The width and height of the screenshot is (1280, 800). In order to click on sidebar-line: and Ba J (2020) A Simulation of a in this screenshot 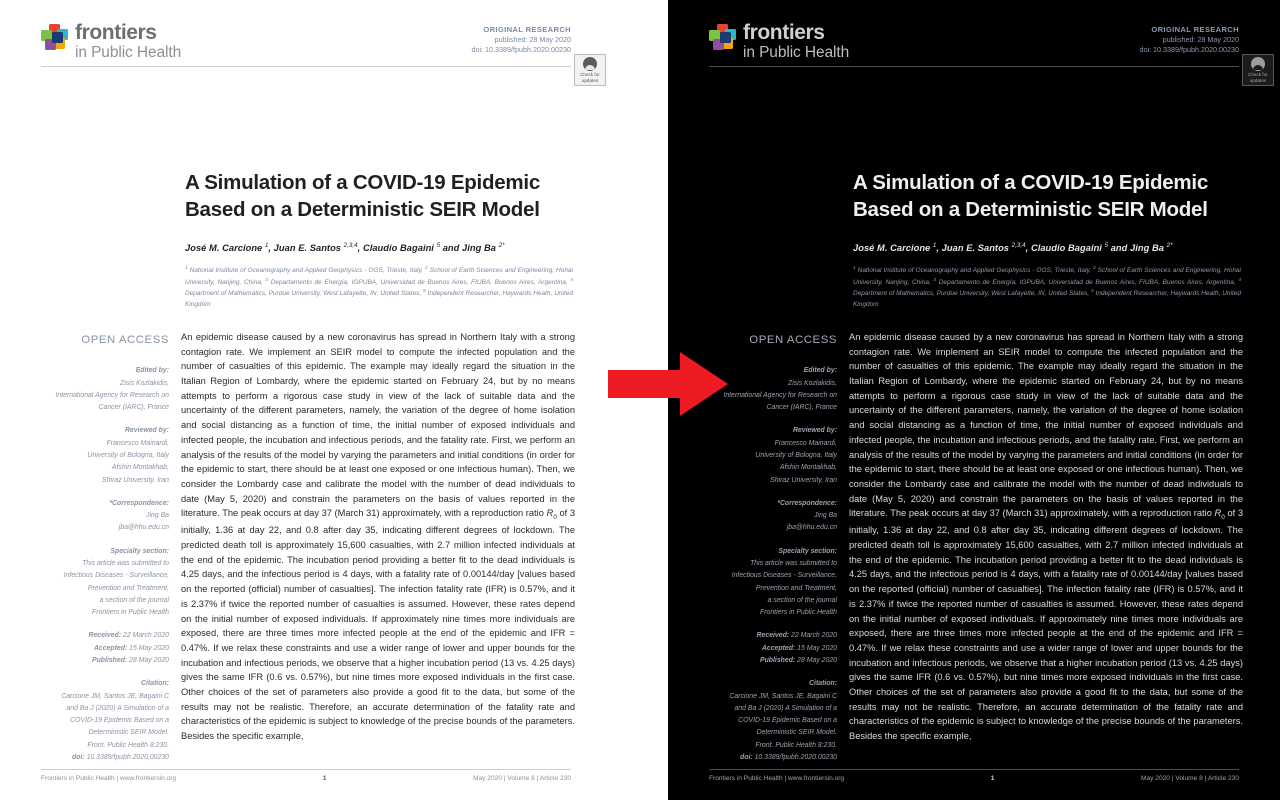, I will do `click(117, 708)`.